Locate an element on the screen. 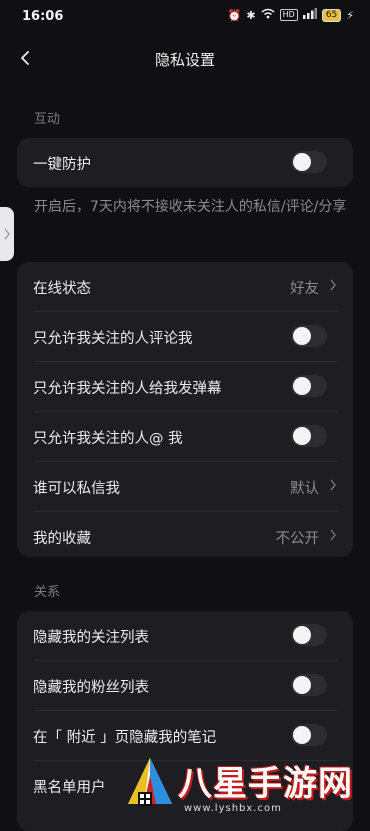  row-label: 黑名单用户 is located at coordinates (69, 788).